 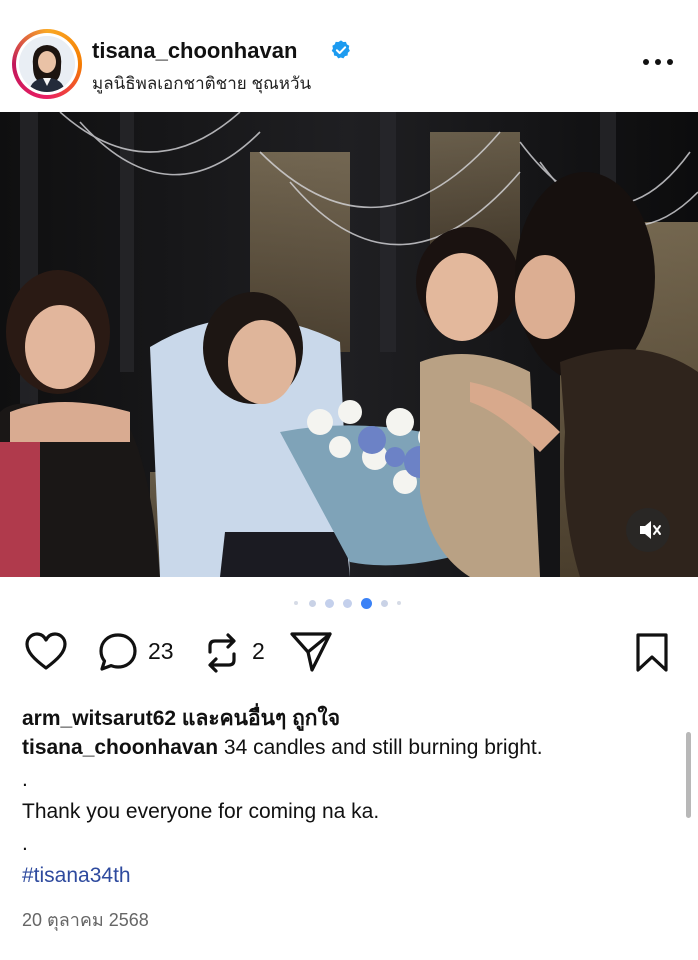 I want to click on avatar, so click(x=47, y=64).